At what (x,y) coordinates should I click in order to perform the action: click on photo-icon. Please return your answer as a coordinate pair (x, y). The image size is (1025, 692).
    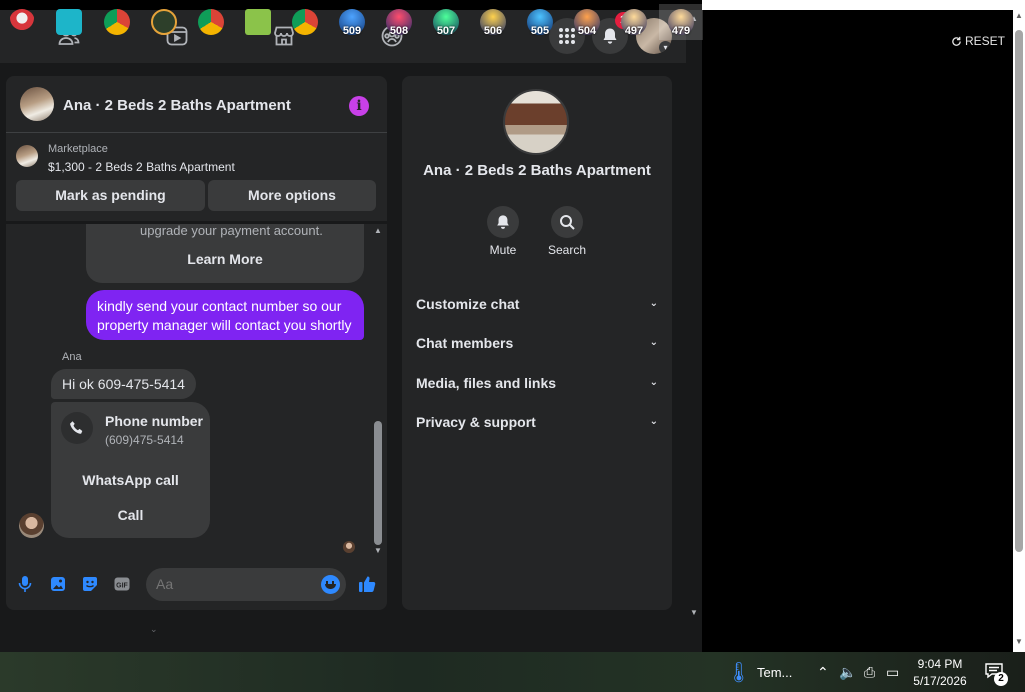
    Looking at the image, I should click on (58, 584).